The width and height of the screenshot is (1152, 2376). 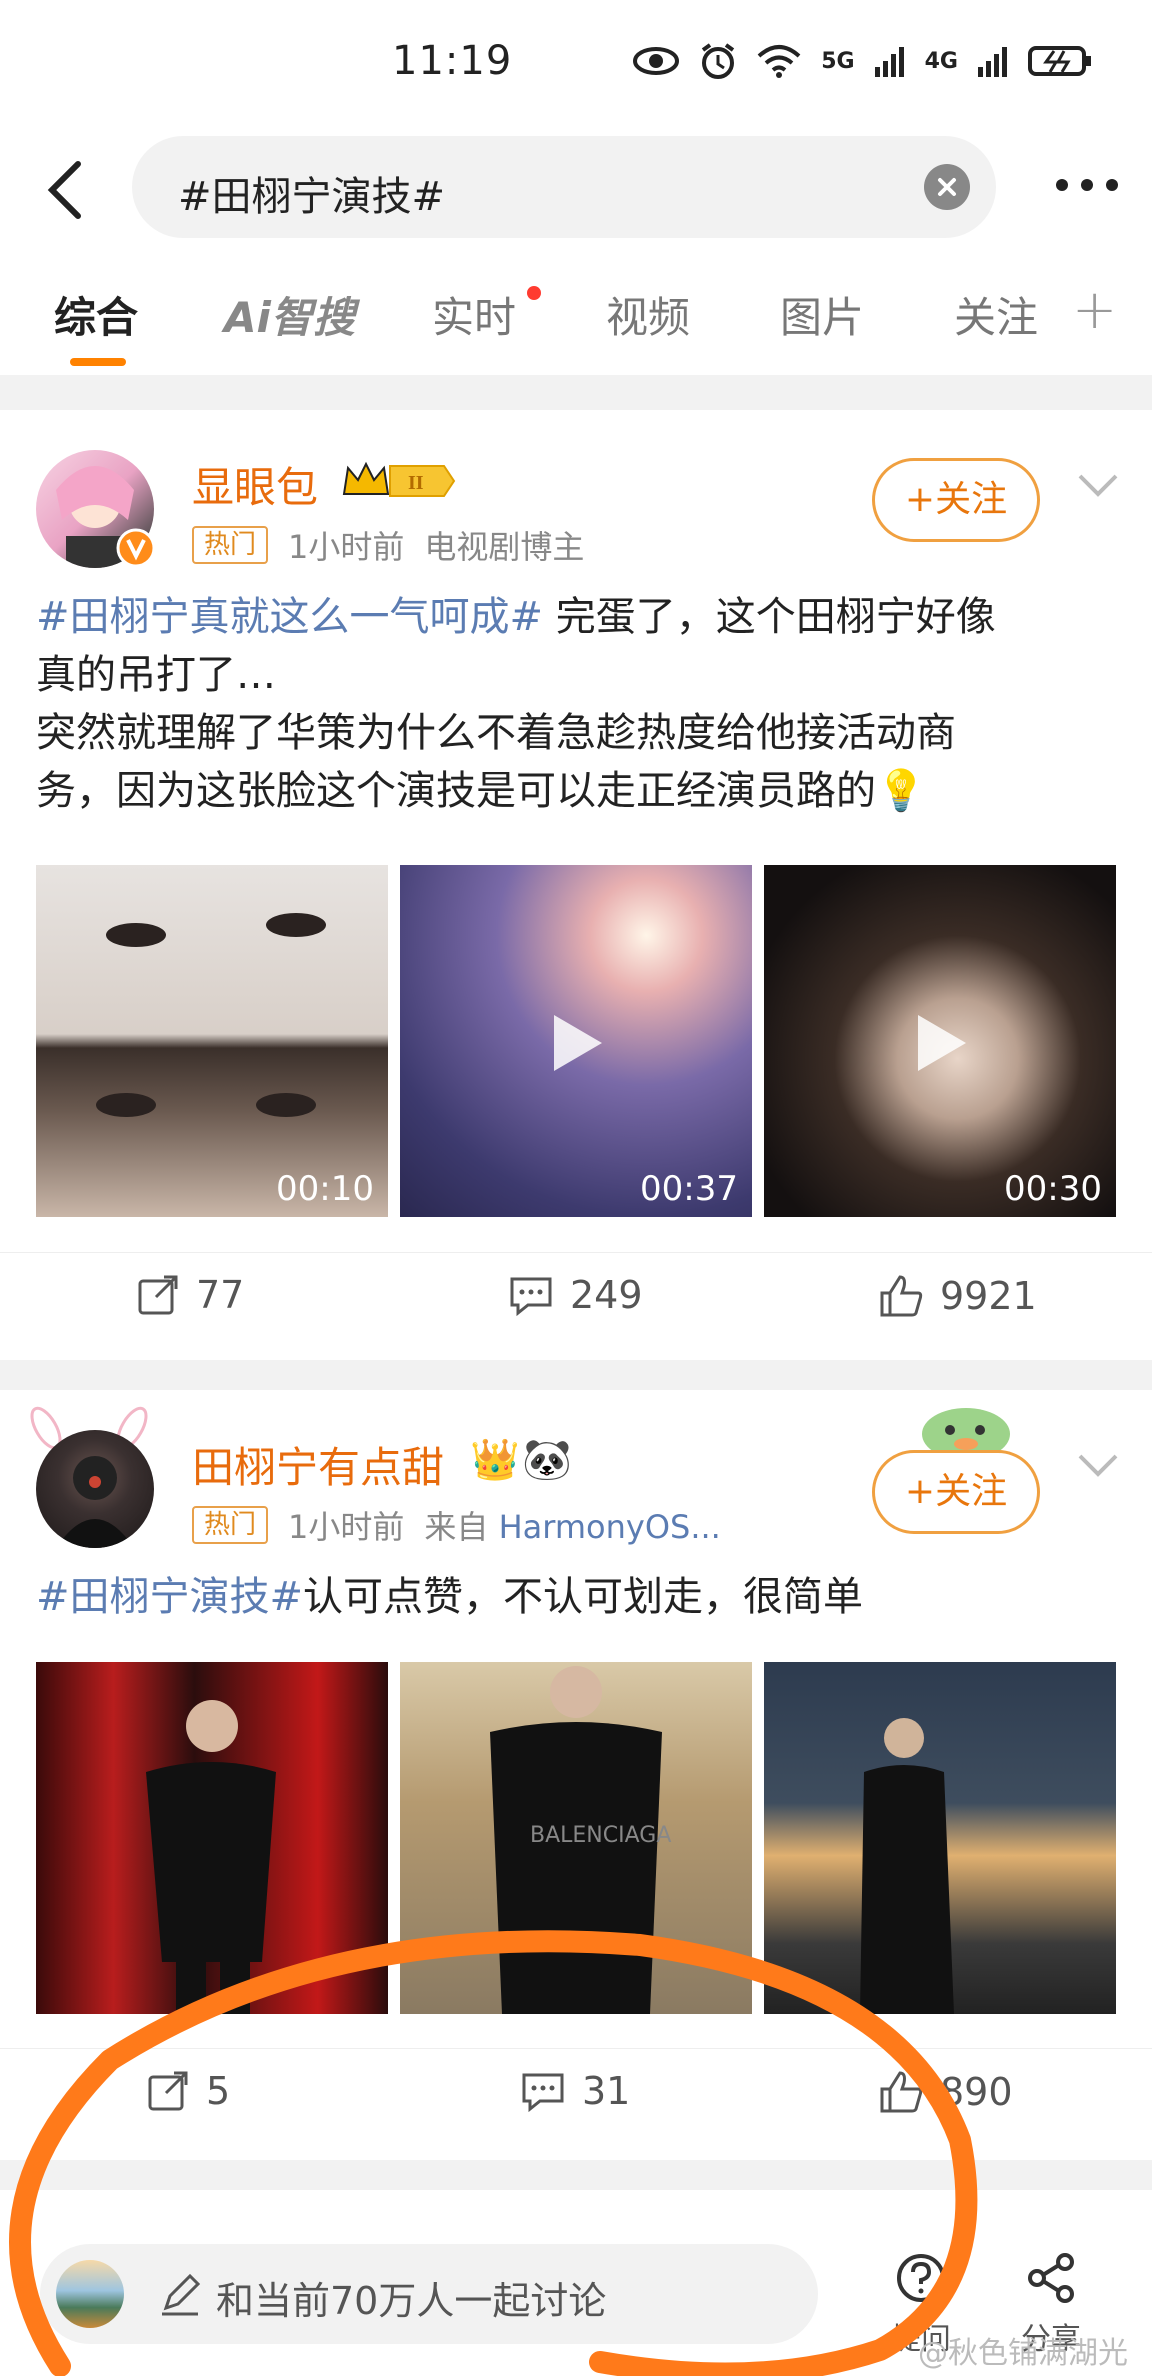 What do you see at coordinates (769, 617) in the screenshot?
I see `post-text-line1: 完蛋了，这个田栩宁好像` at bounding box center [769, 617].